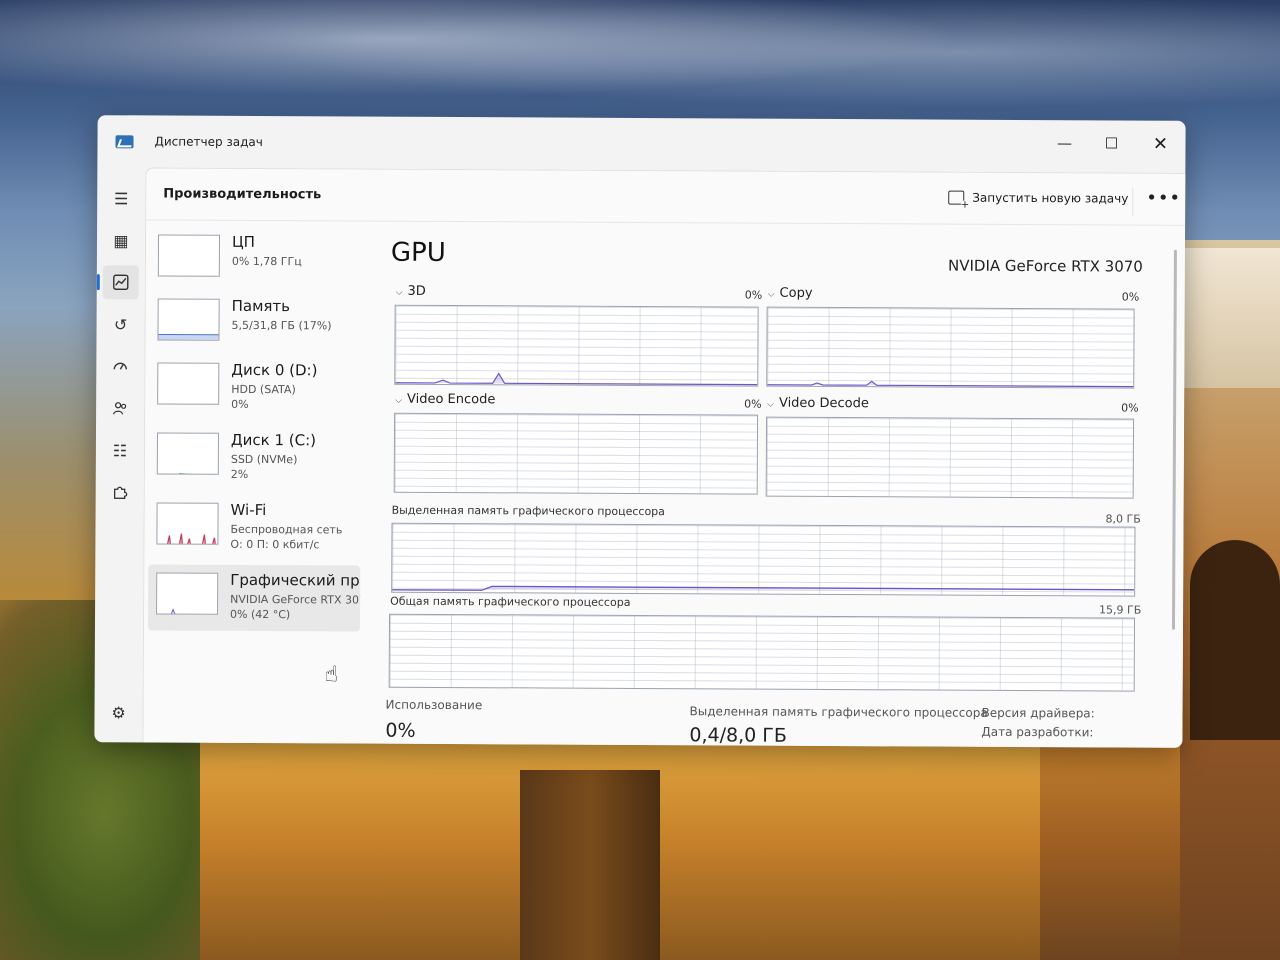  I want to click on startup-apps-icon, so click(120, 366).